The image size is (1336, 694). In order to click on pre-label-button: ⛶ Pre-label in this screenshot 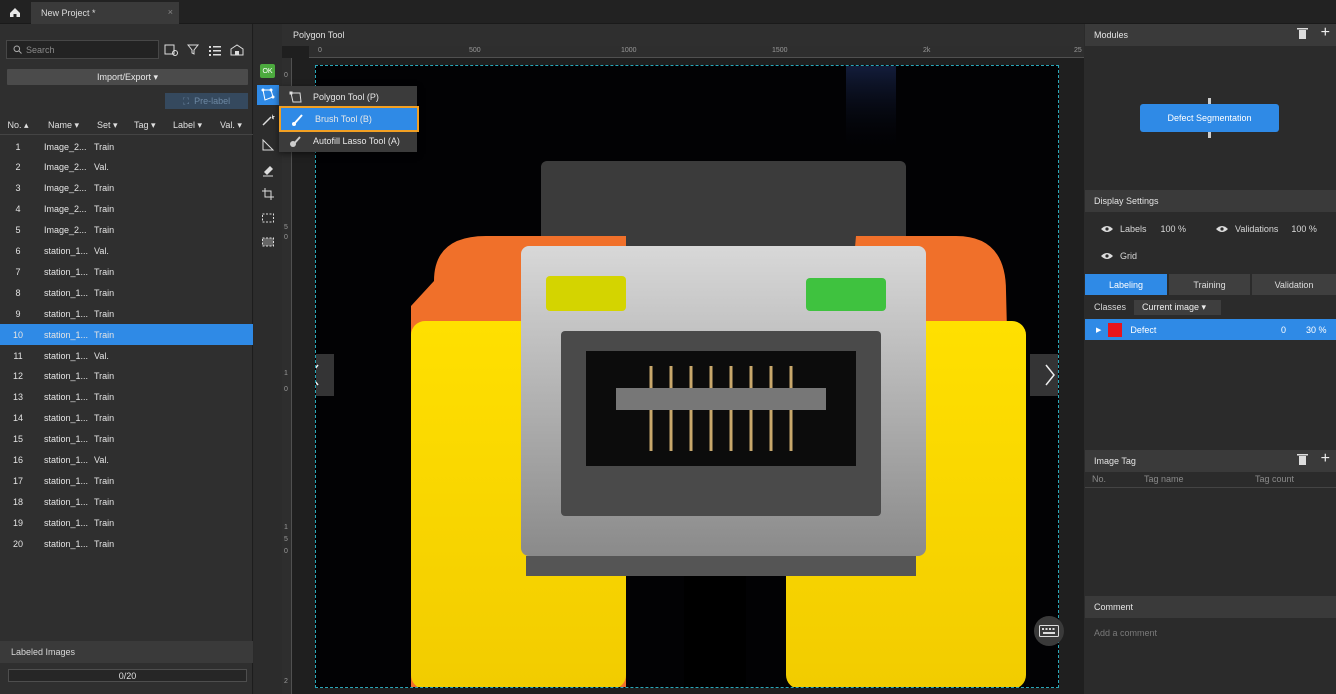, I will do `click(206, 101)`.